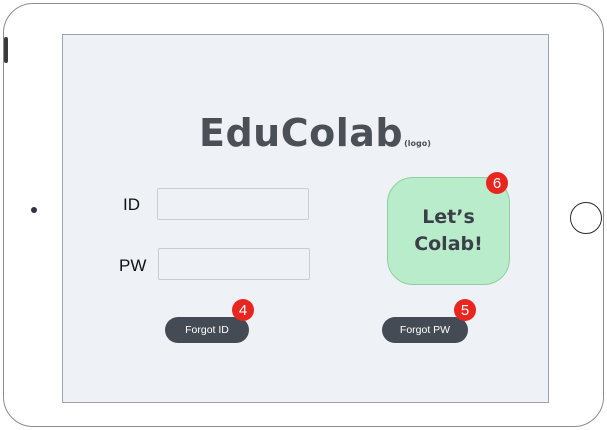 This screenshot has height=430, width=607. Describe the element at coordinates (448, 231) in the screenshot. I see `lets-colab-button: Let’s Colab!` at that location.